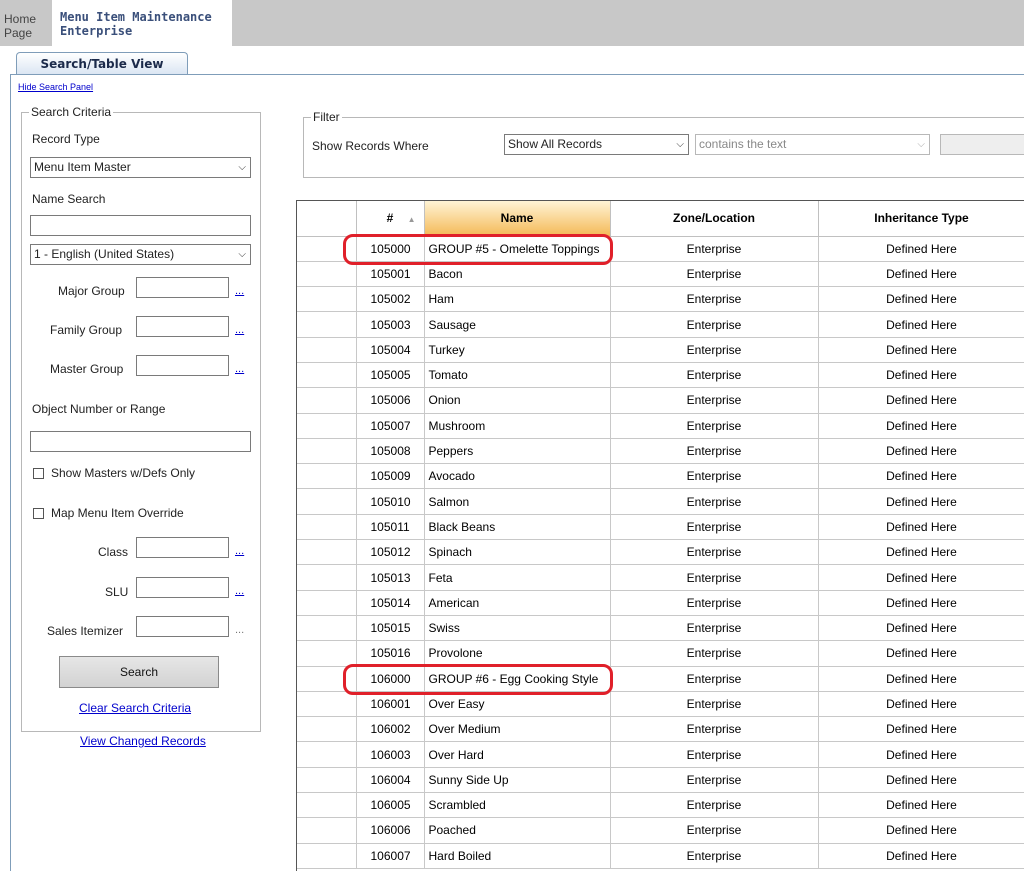 The height and width of the screenshot is (871, 1024). Describe the element at coordinates (660, 856) in the screenshot. I see `table-row: 106007 Hard Boiled Enterprise Defined Here` at that location.